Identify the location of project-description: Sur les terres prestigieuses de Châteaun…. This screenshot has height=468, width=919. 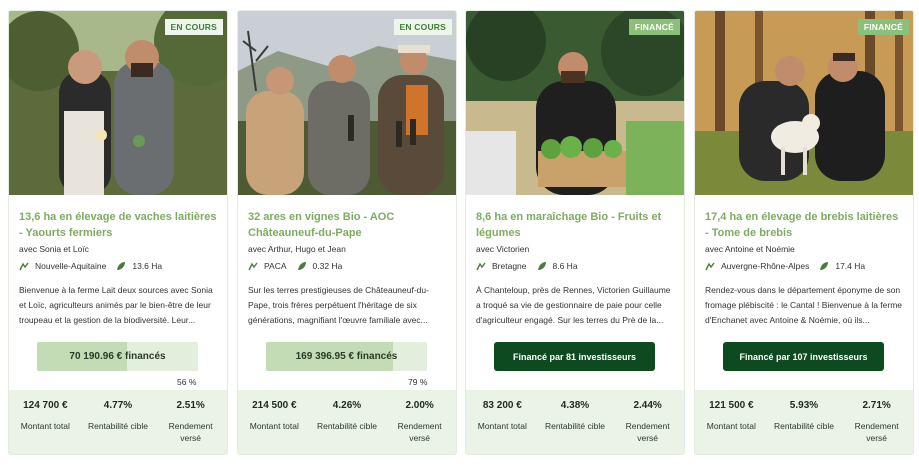
(338, 305).